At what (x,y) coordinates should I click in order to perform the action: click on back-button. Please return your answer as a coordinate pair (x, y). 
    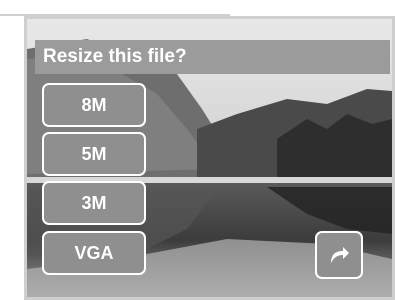
    Looking at the image, I should click on (339, 255).